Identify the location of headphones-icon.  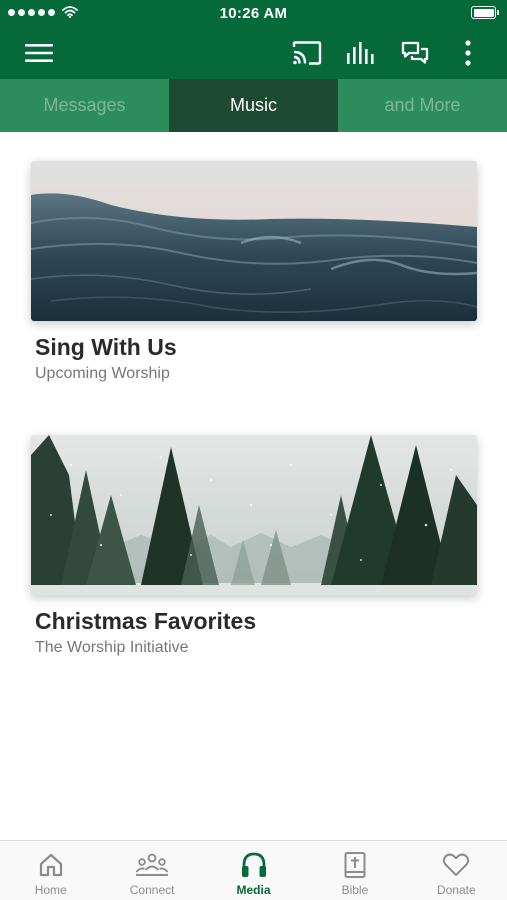
(253, 864).